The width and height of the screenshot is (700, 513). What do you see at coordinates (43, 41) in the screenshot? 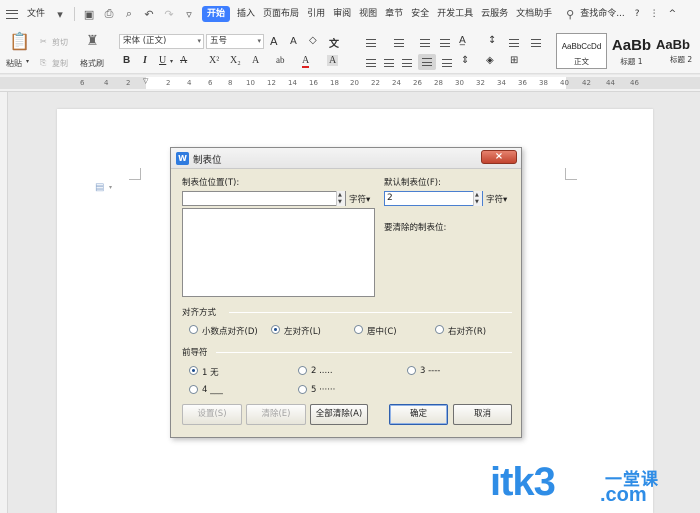
I see `cut-icon: ✂` at bounding box center [43, 41].